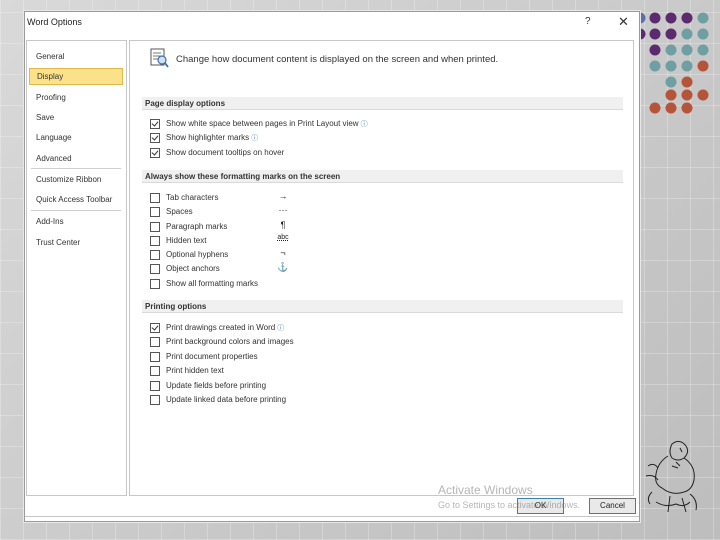 The height and width of the screenshot is (540, 720). I want to click on option-label: Update fields before printing, so click(216, 385).